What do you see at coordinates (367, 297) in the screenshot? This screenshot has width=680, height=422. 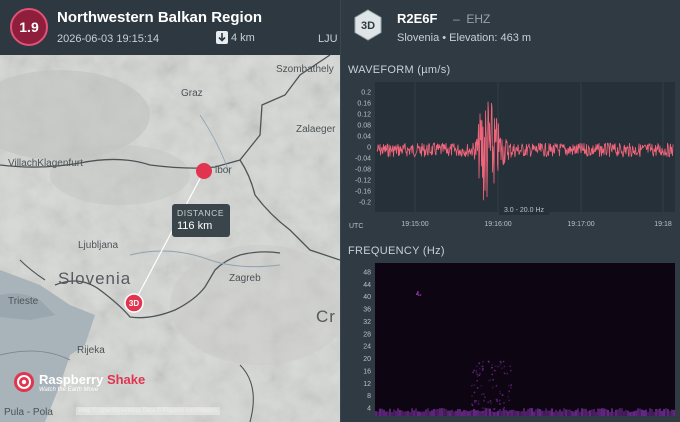 I see `frequency-y-tick: 40` at bounding box center [367, 297].